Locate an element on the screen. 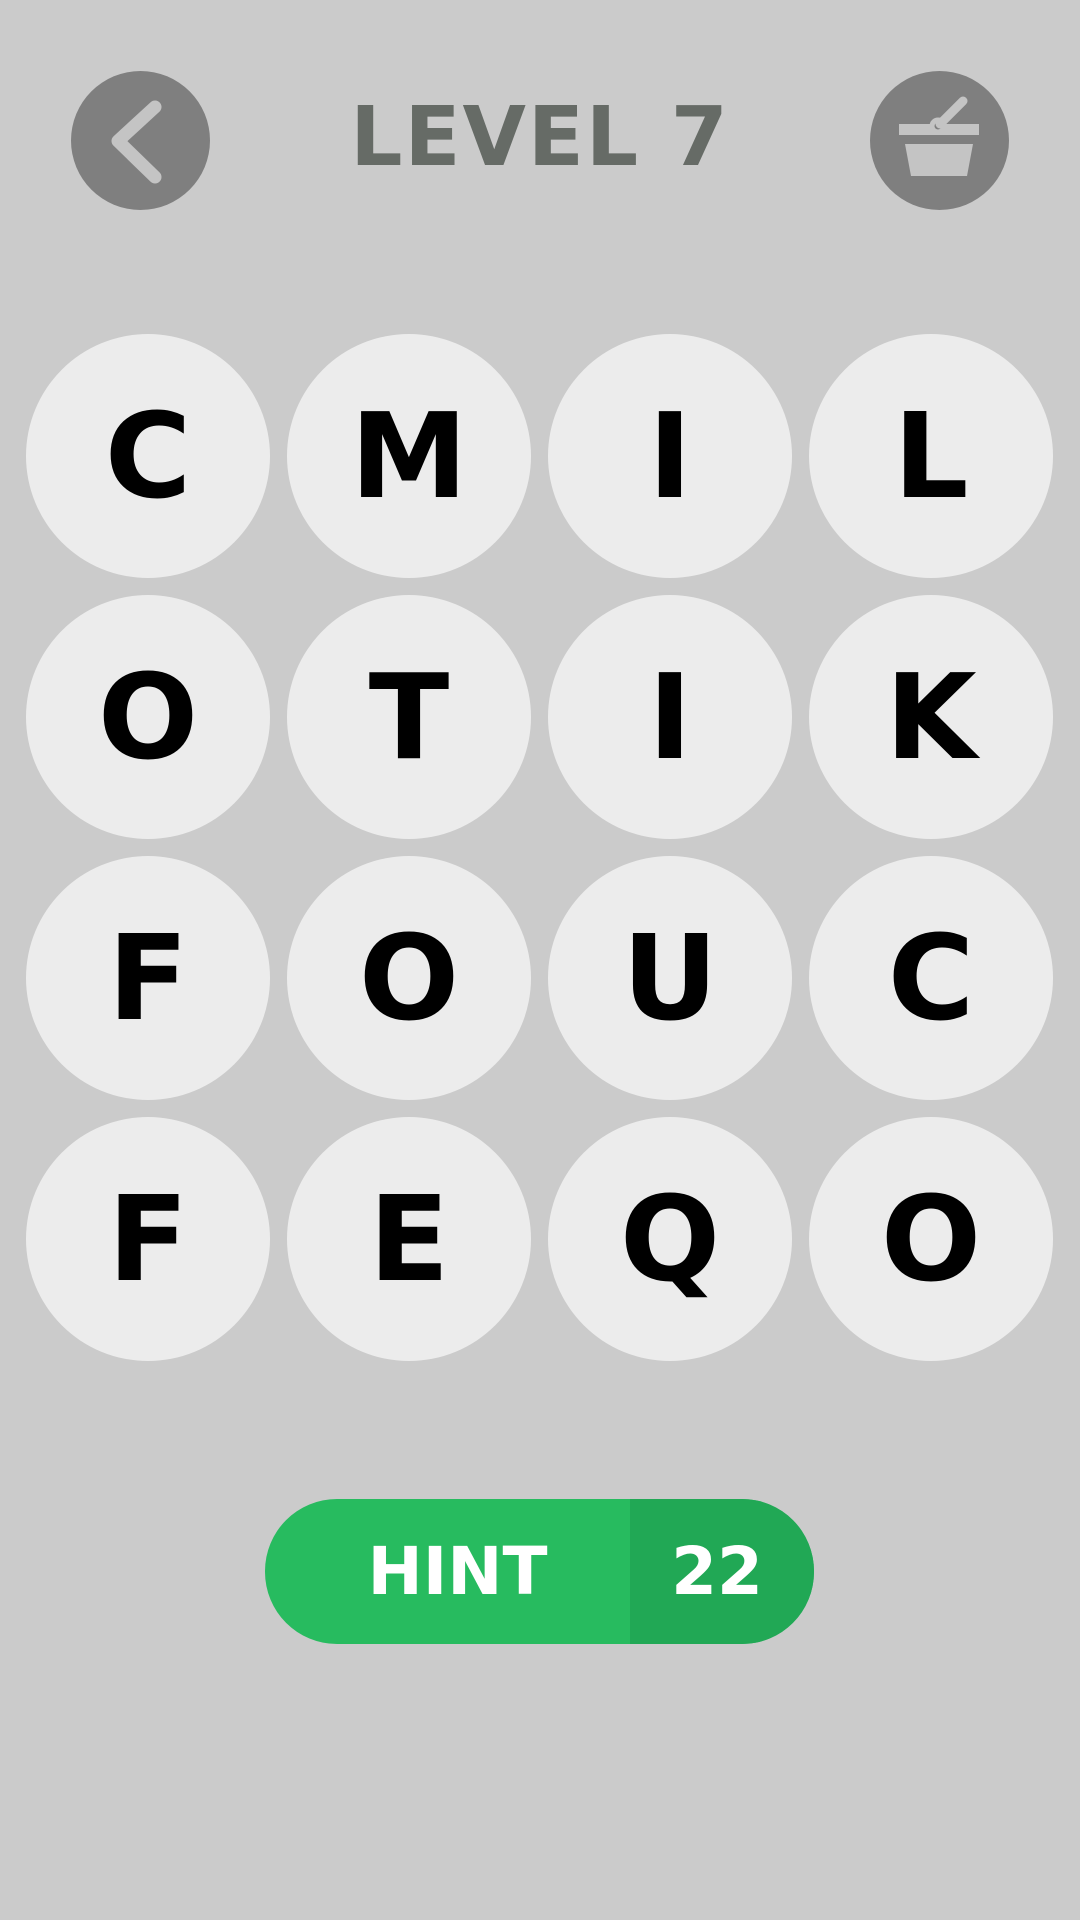 This screenshot has width=1080, height=1920. shop-basket-icon is located at coordinates (939, 136).